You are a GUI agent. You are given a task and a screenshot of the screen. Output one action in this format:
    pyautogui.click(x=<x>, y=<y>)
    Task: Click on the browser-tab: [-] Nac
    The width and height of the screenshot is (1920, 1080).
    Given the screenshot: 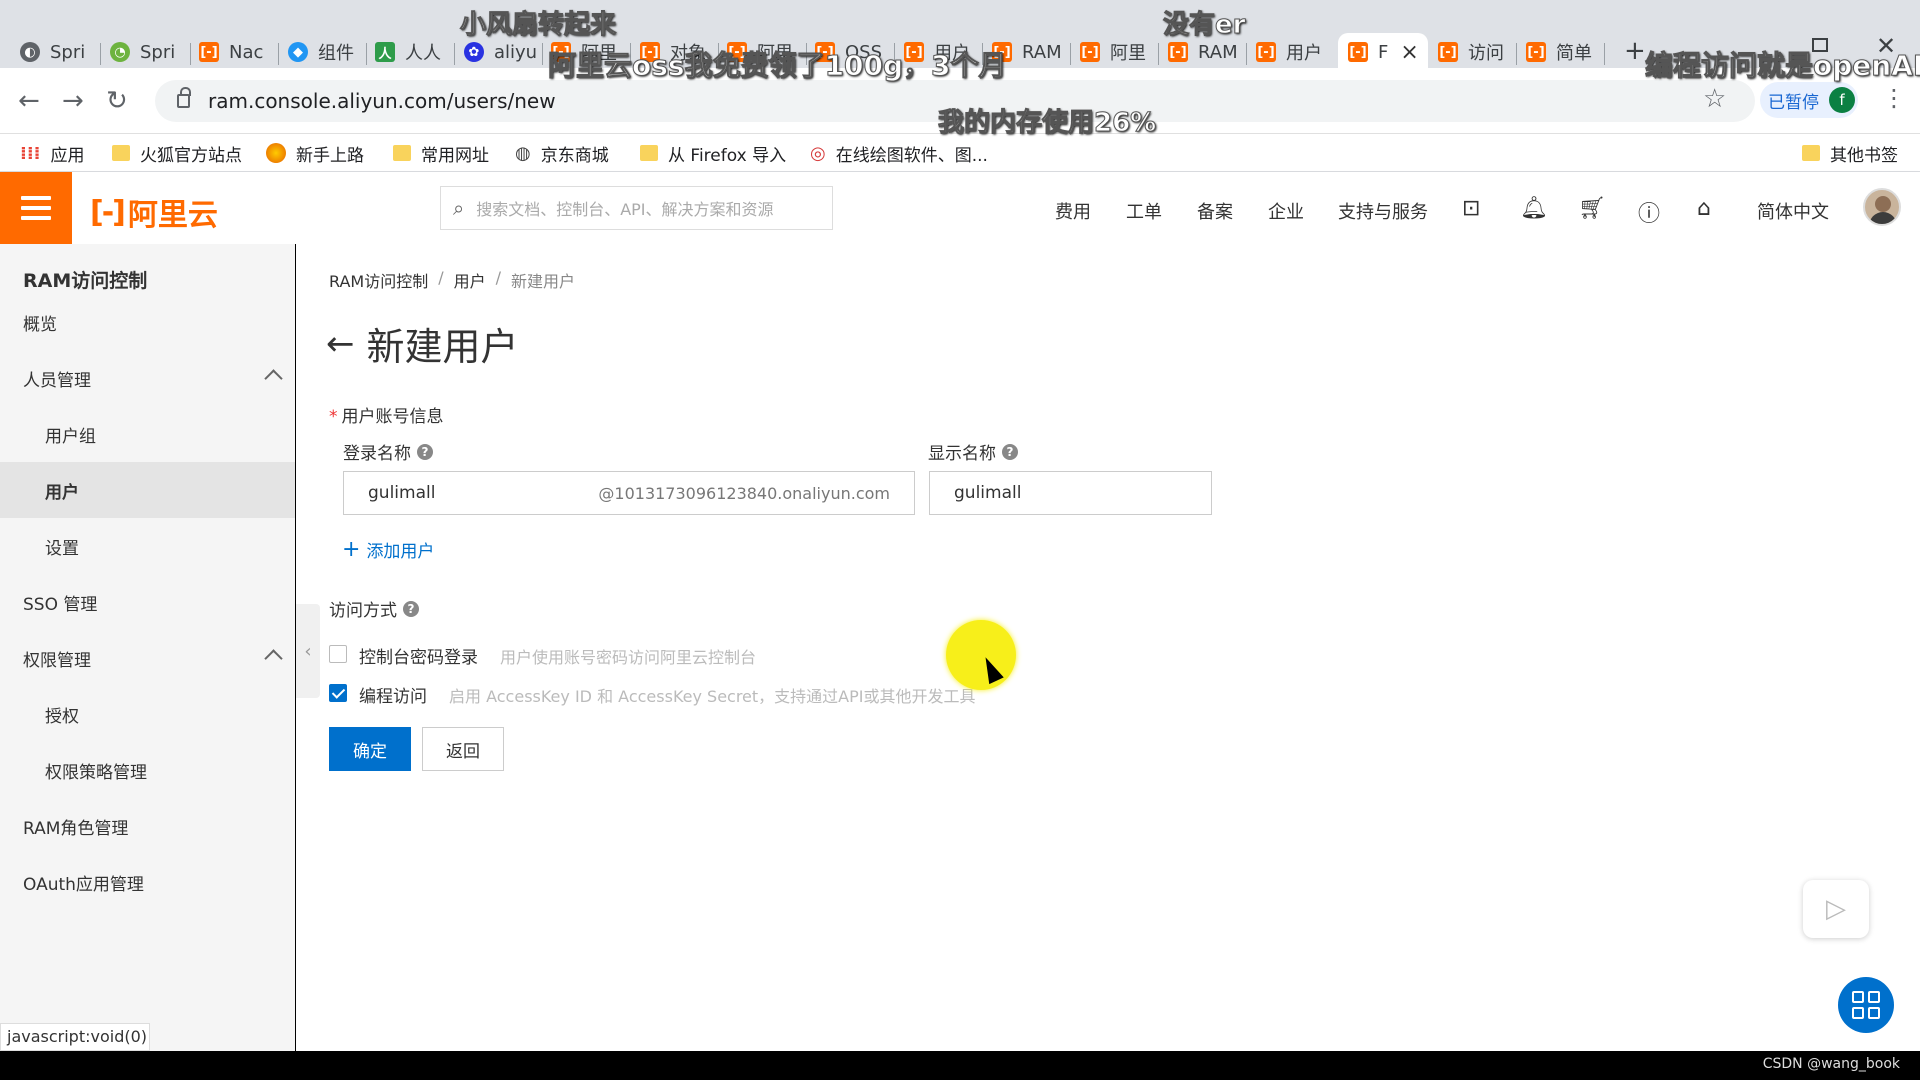 What is the action you would take?
    pyautogui.click(x=235, y=52)
    